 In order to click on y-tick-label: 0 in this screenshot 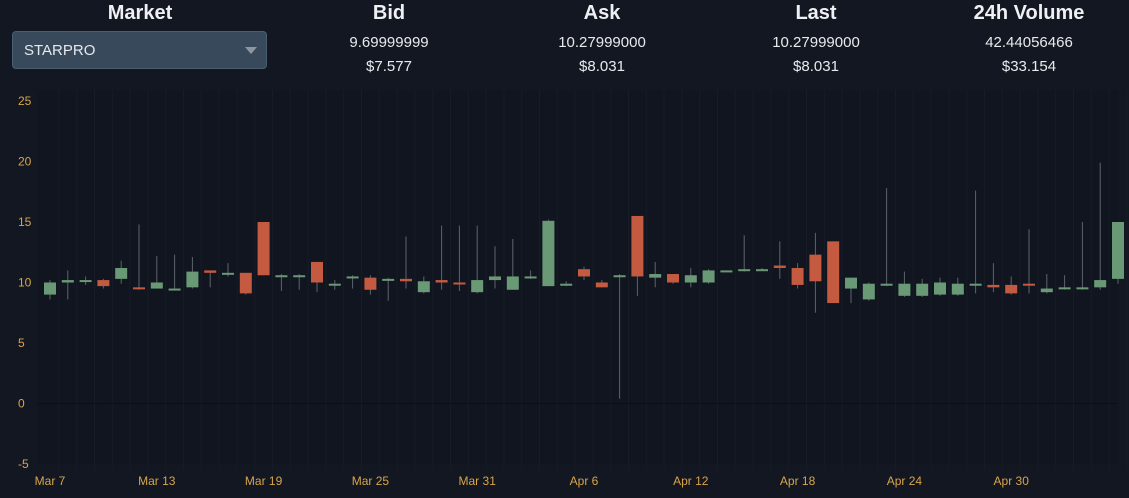, I will do `click(21, 404)`.